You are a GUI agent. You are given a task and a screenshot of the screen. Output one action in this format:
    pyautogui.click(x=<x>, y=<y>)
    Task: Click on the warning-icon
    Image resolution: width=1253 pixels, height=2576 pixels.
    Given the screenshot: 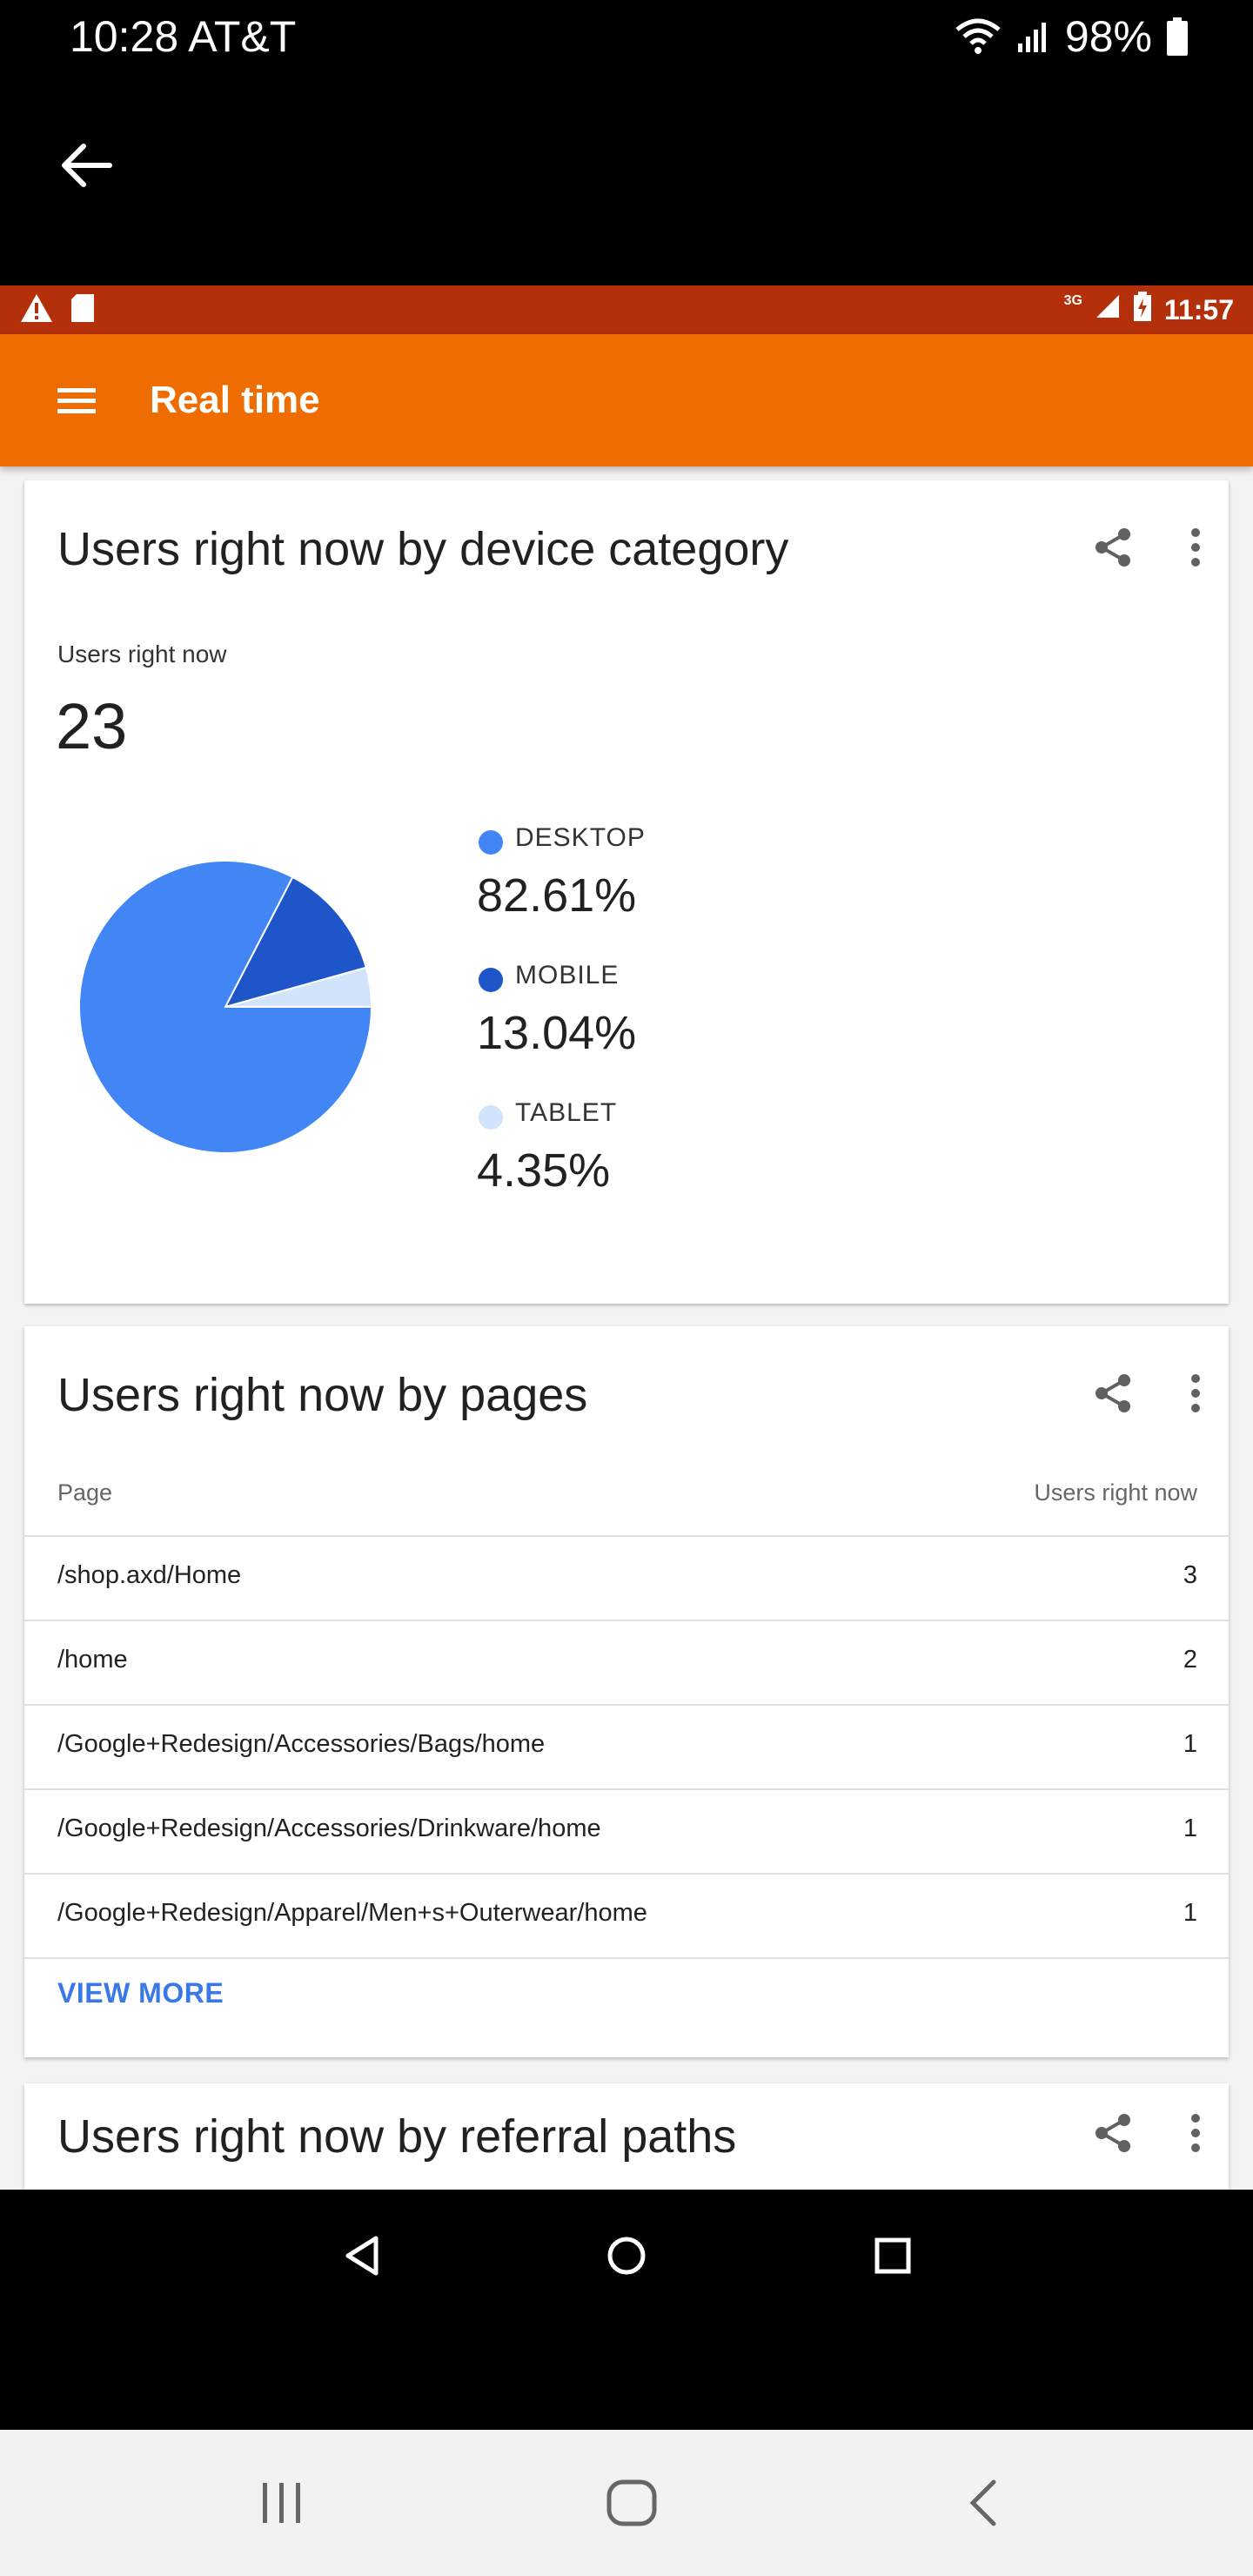 What is the action you would take?
    pyautogui.click(x=36, y=310)
    